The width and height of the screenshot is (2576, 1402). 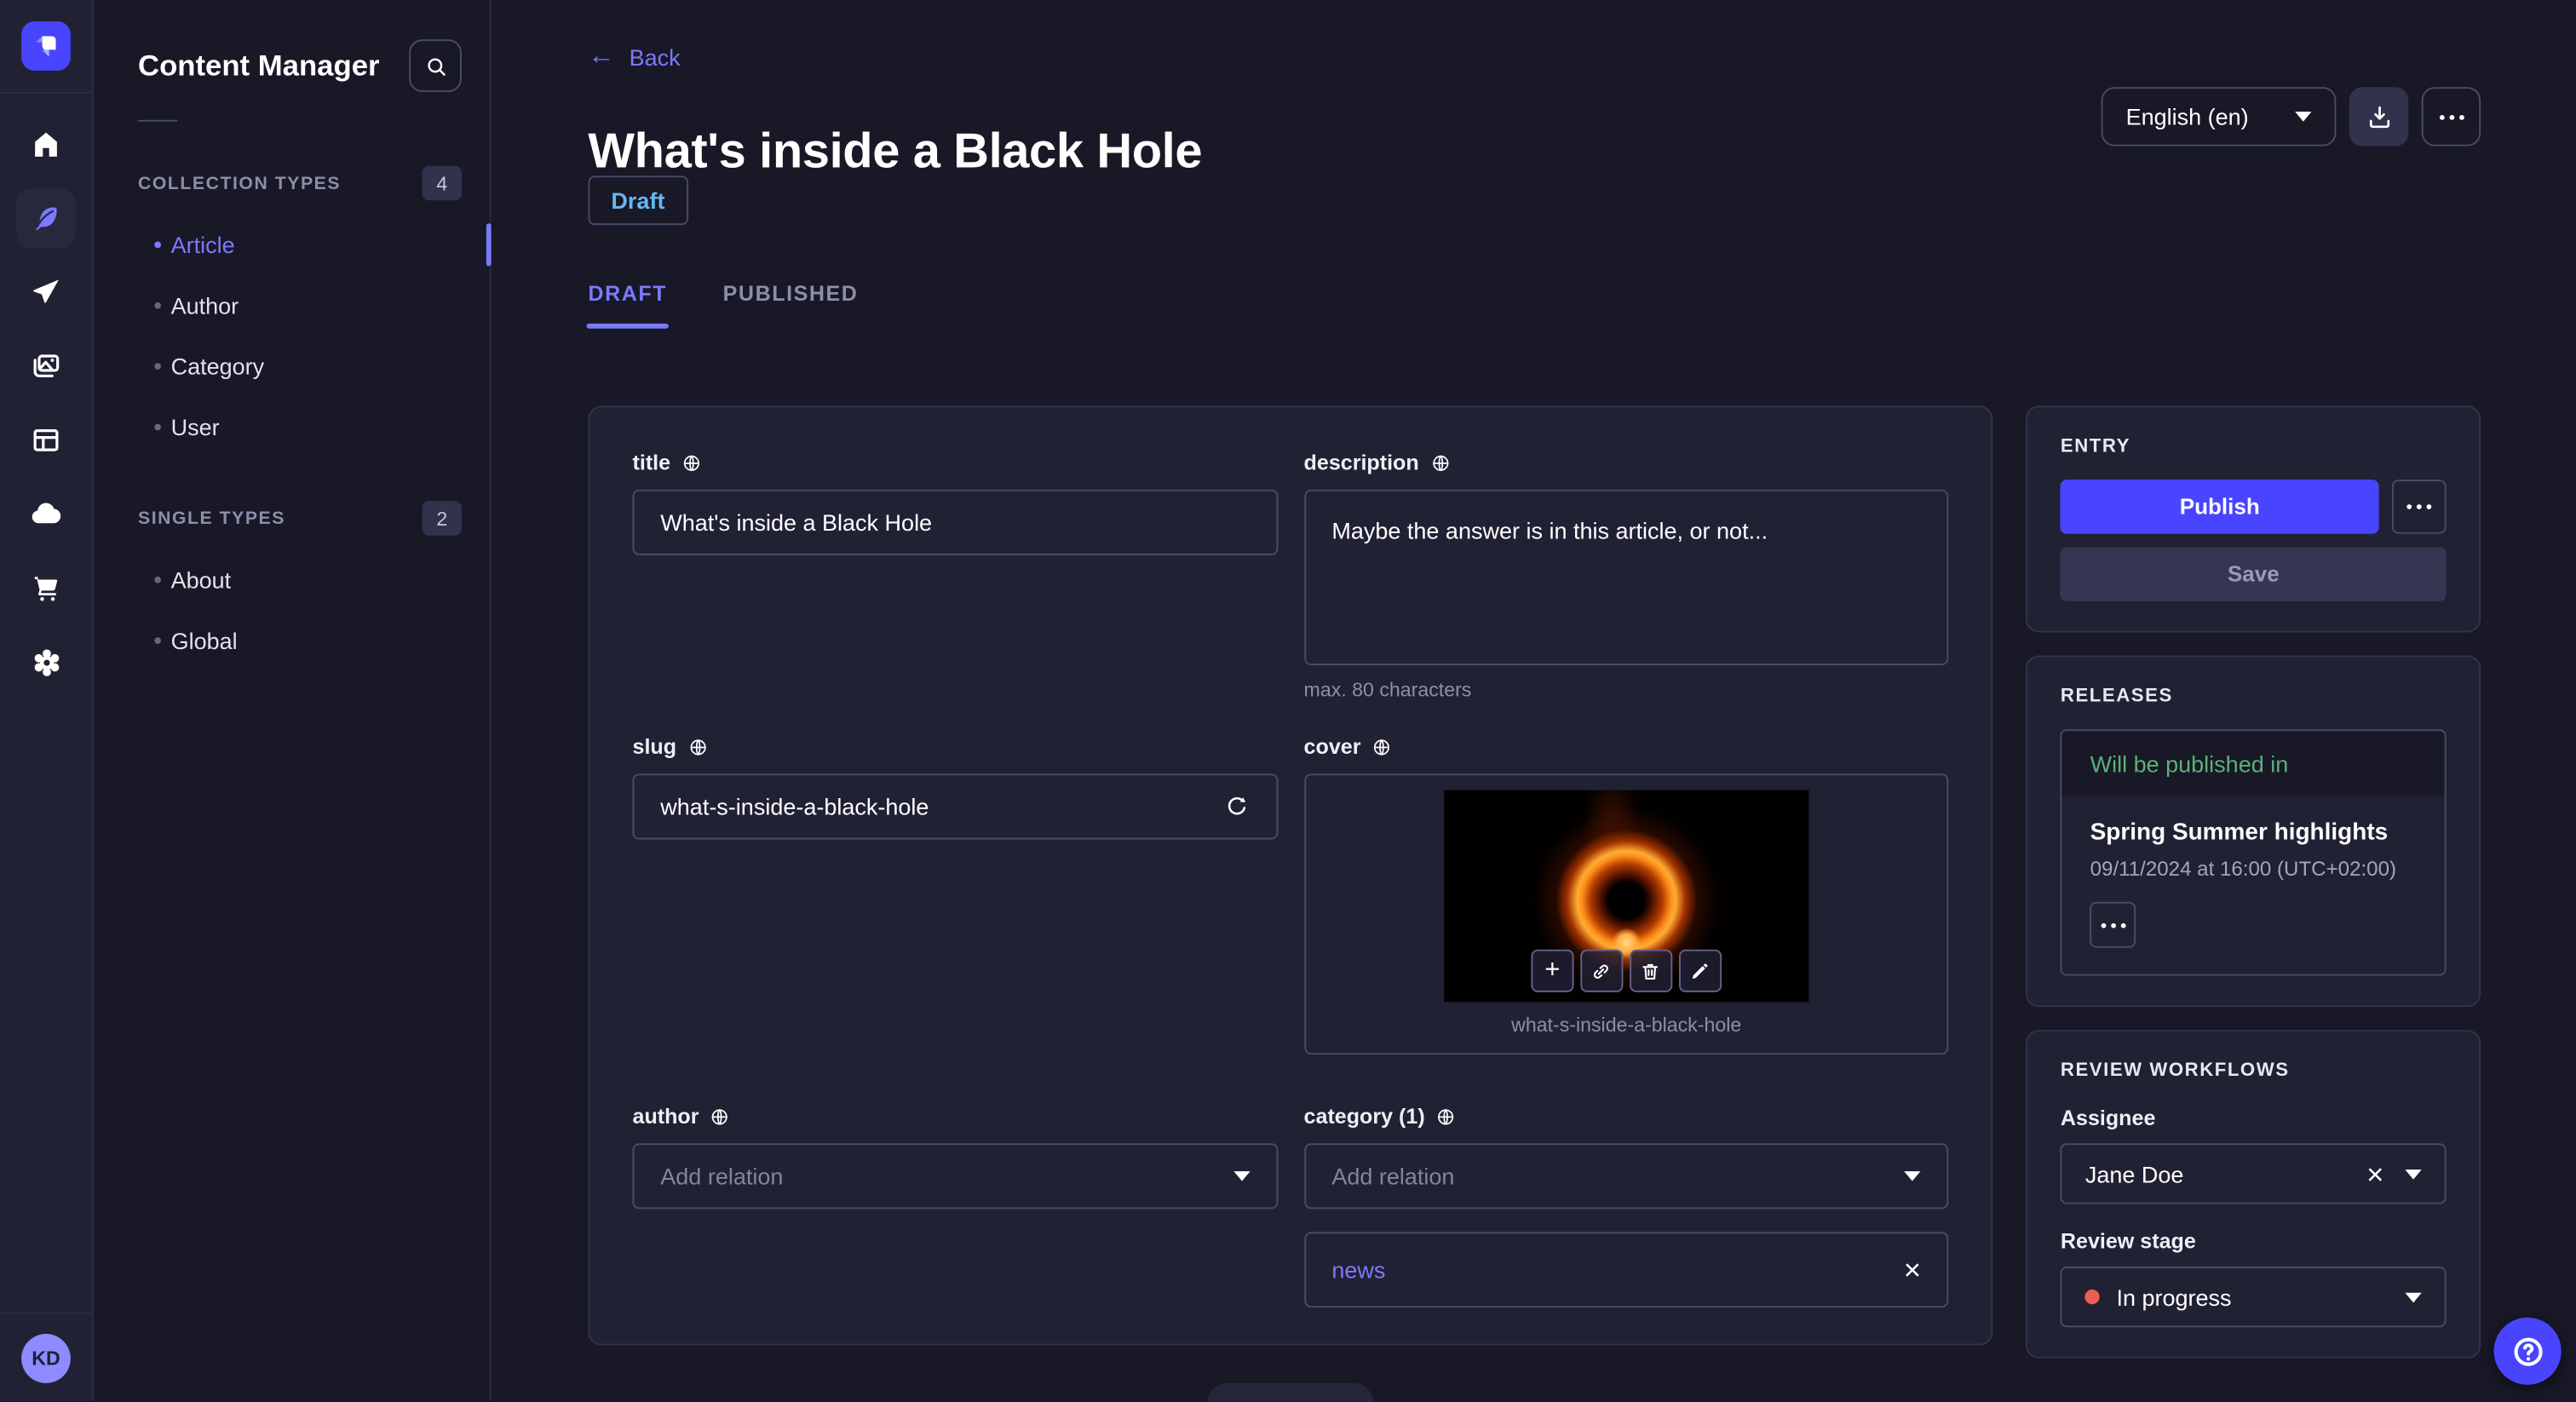 What do you see at coordinates (2253, 574) in the screenshot?
I see `save-button: Save` at bounding box center [2253, 574].